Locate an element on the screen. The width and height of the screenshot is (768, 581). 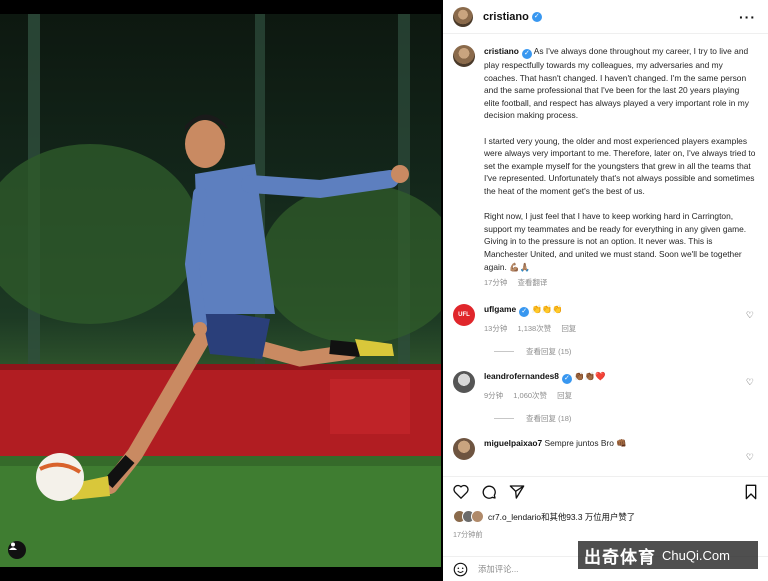
view-replies-label: 查看回复 (15) is located at coordinates (548, 351).